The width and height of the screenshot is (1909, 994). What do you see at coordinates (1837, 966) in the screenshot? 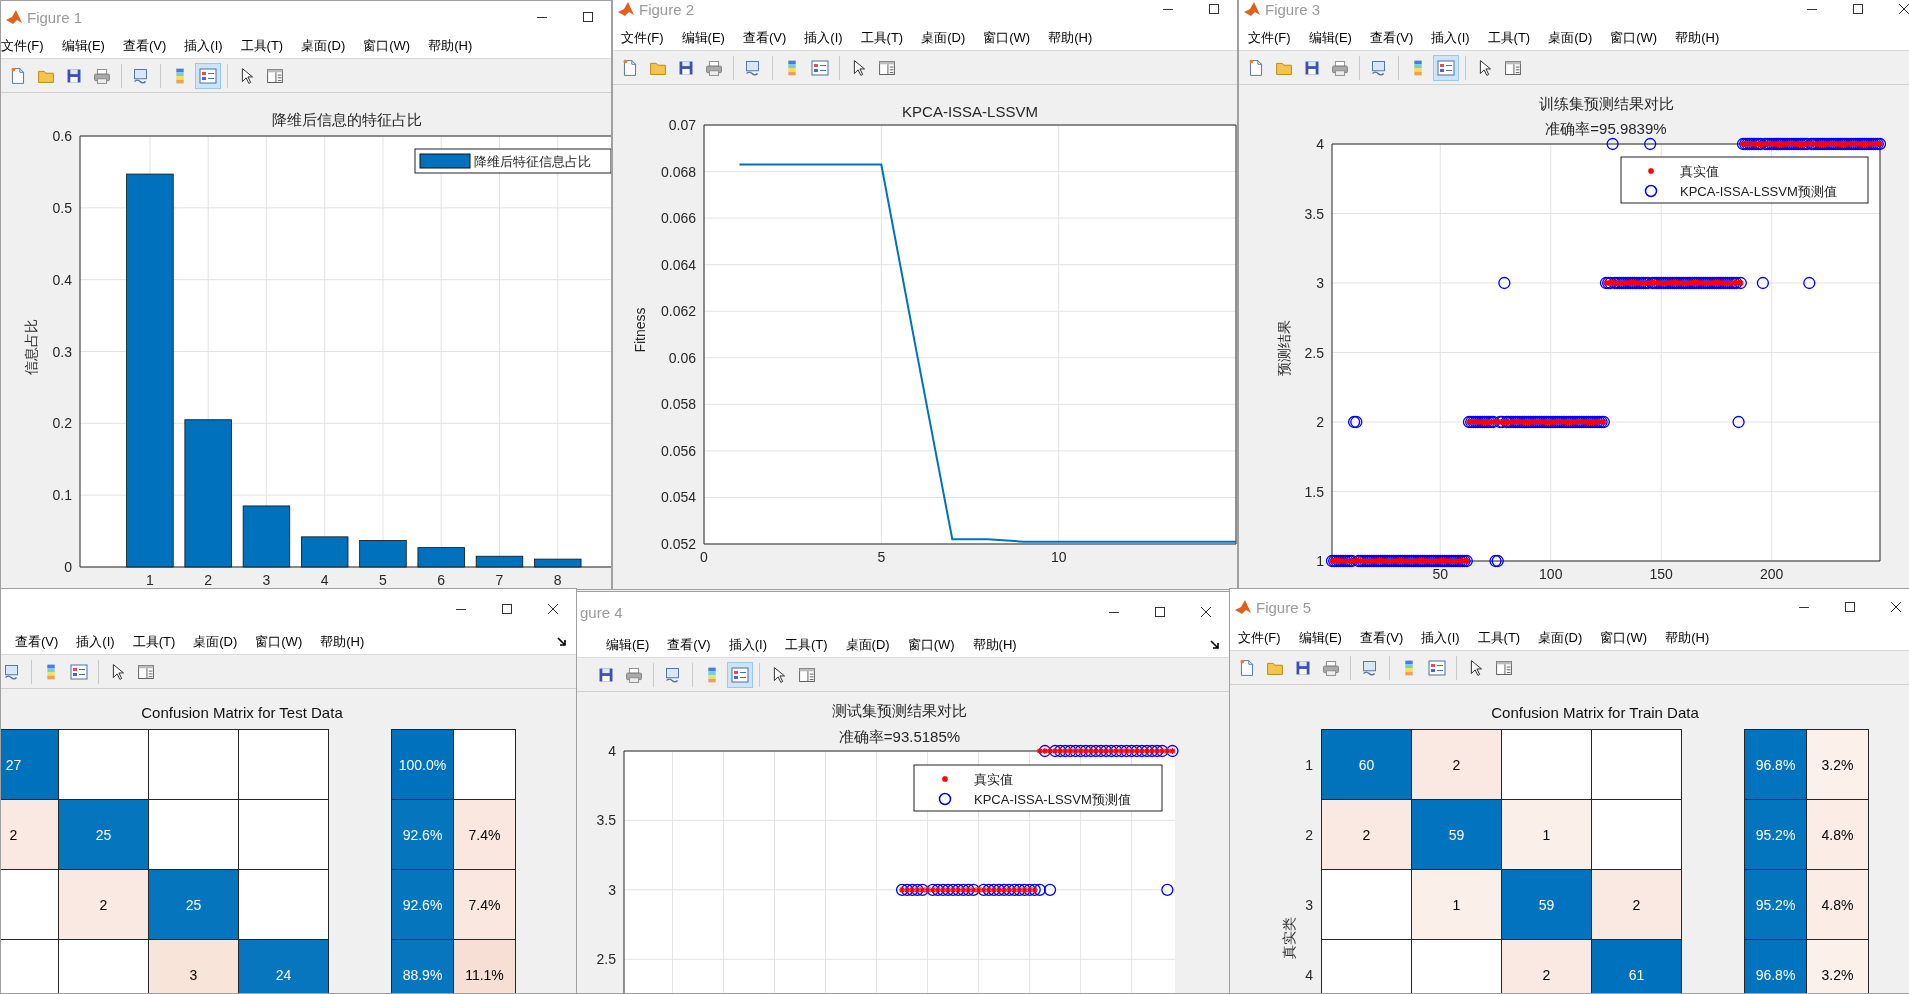
I see `summary-cell: 3.2%` at bounding box center [1837, 966].